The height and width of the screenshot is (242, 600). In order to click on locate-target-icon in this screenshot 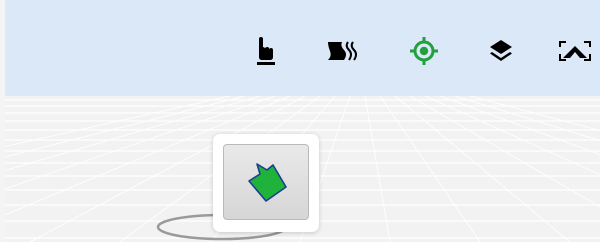, I will do `click(424, 51)`.